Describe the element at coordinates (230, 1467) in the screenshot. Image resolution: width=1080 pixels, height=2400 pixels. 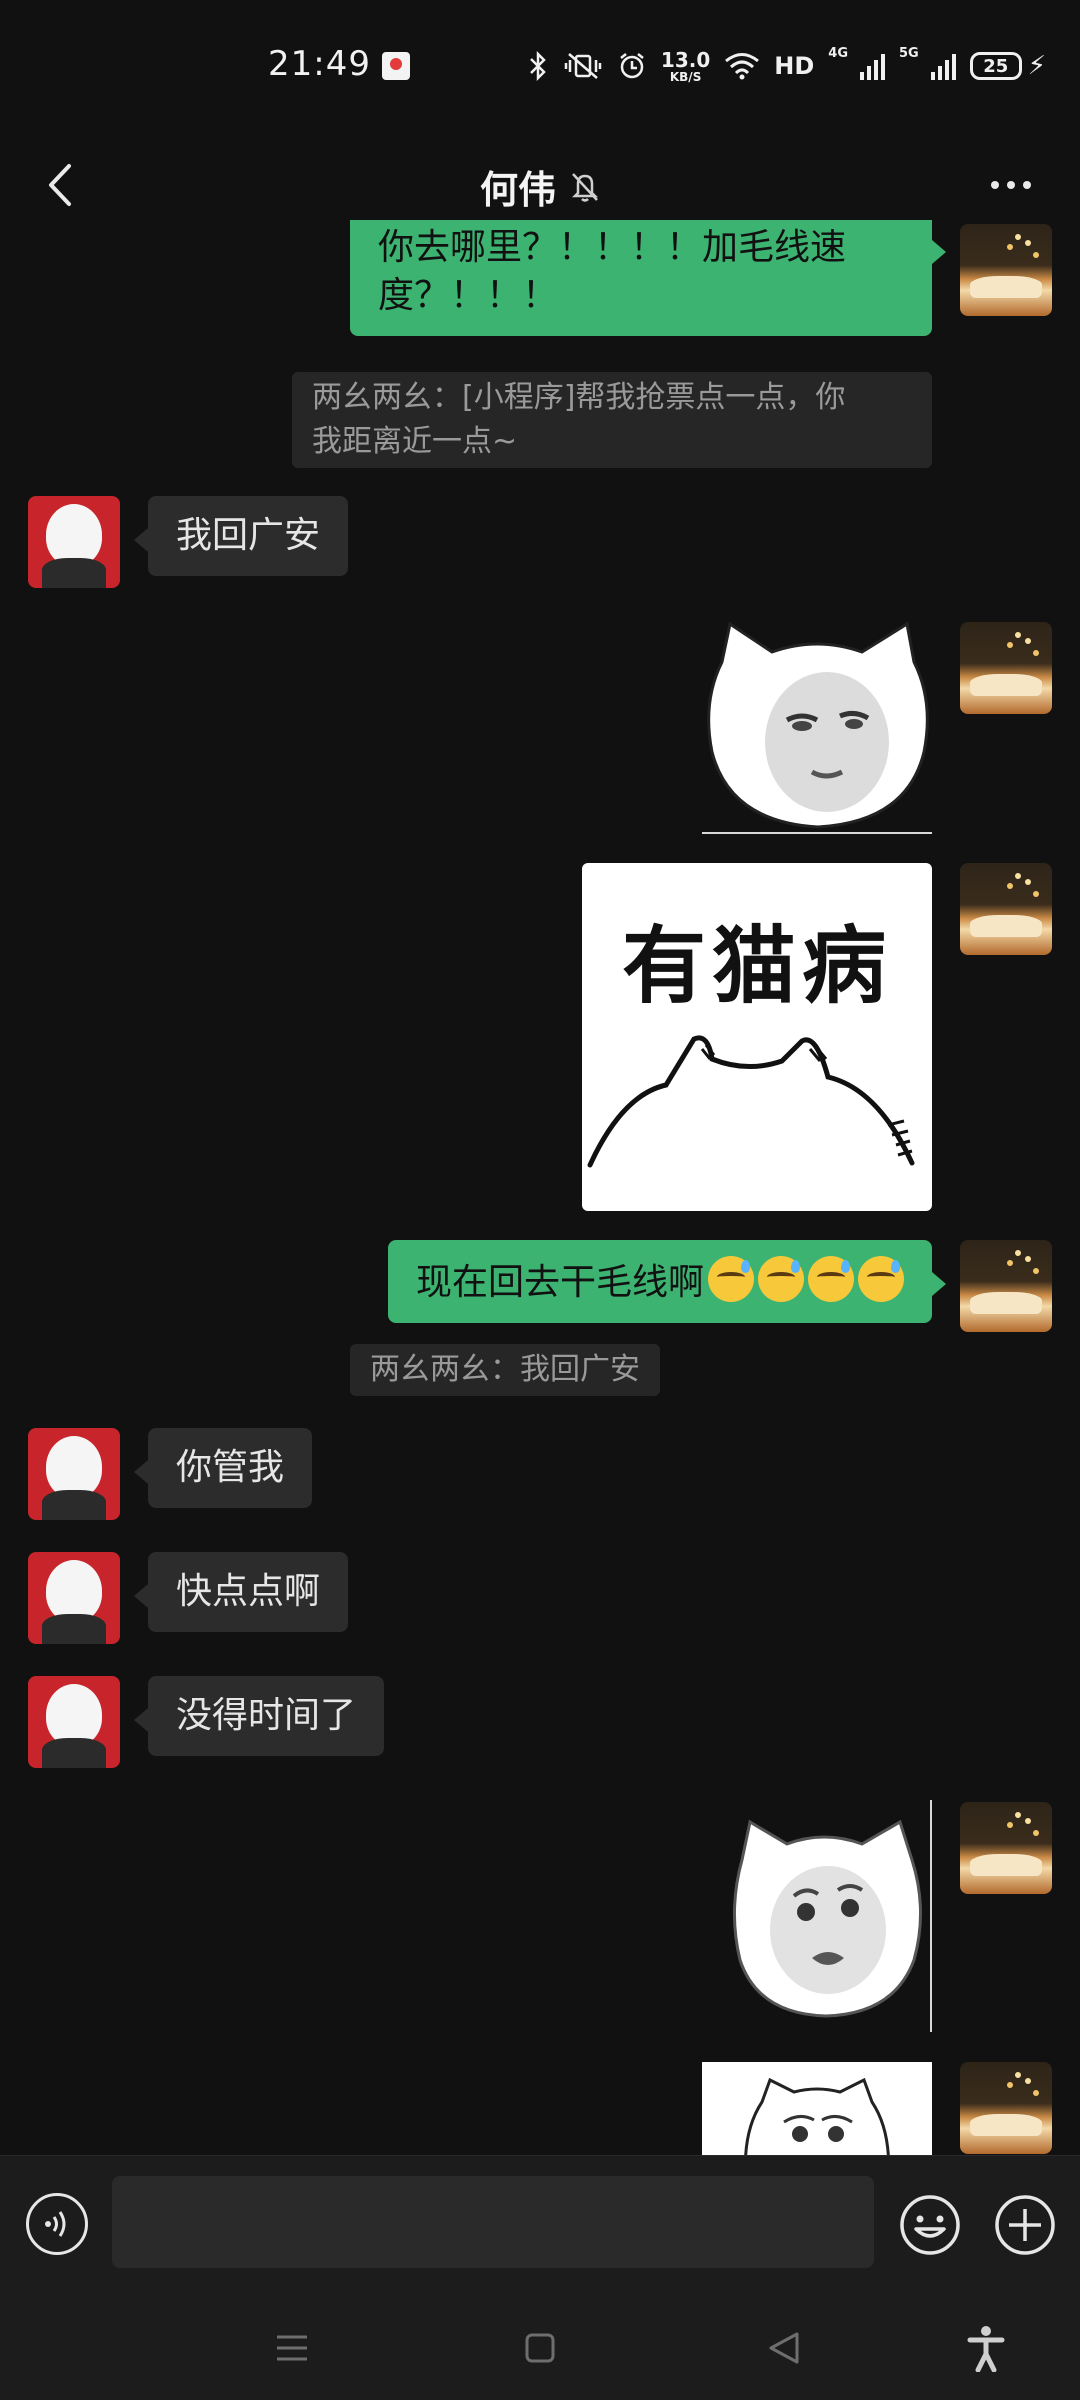
I see `message-text: 你管我` at that location.